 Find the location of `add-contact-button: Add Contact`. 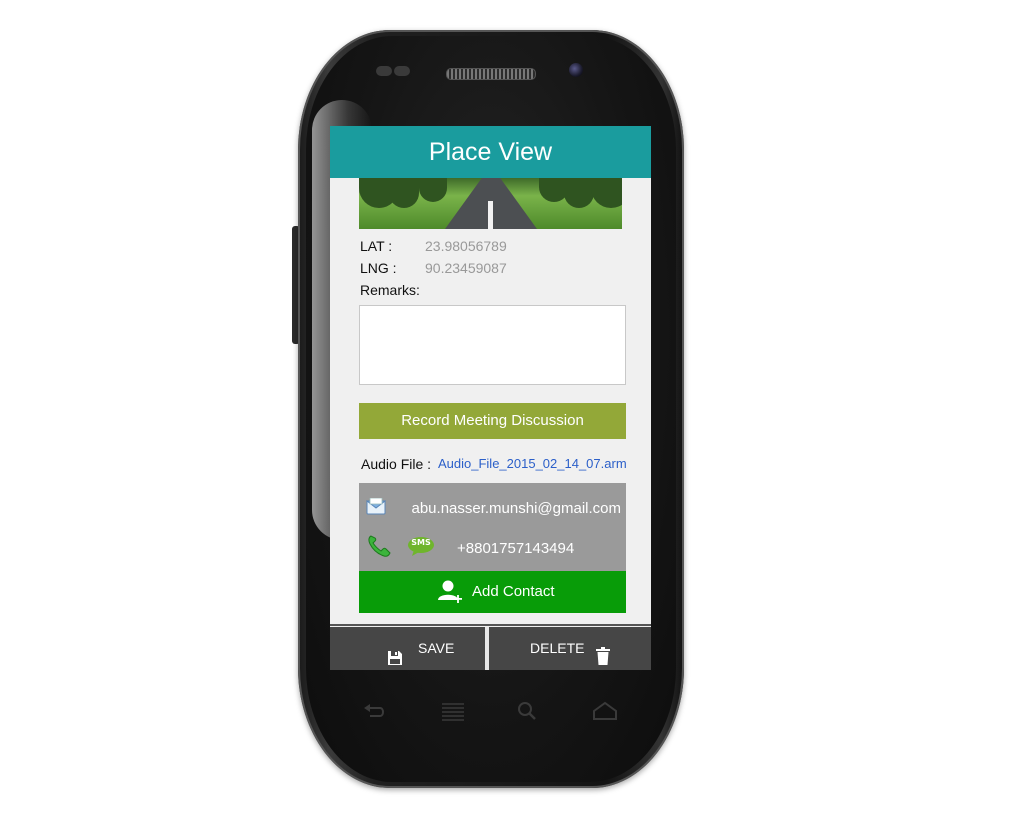

add-contact-button: Add Contact is located at coordinates (492, 592).